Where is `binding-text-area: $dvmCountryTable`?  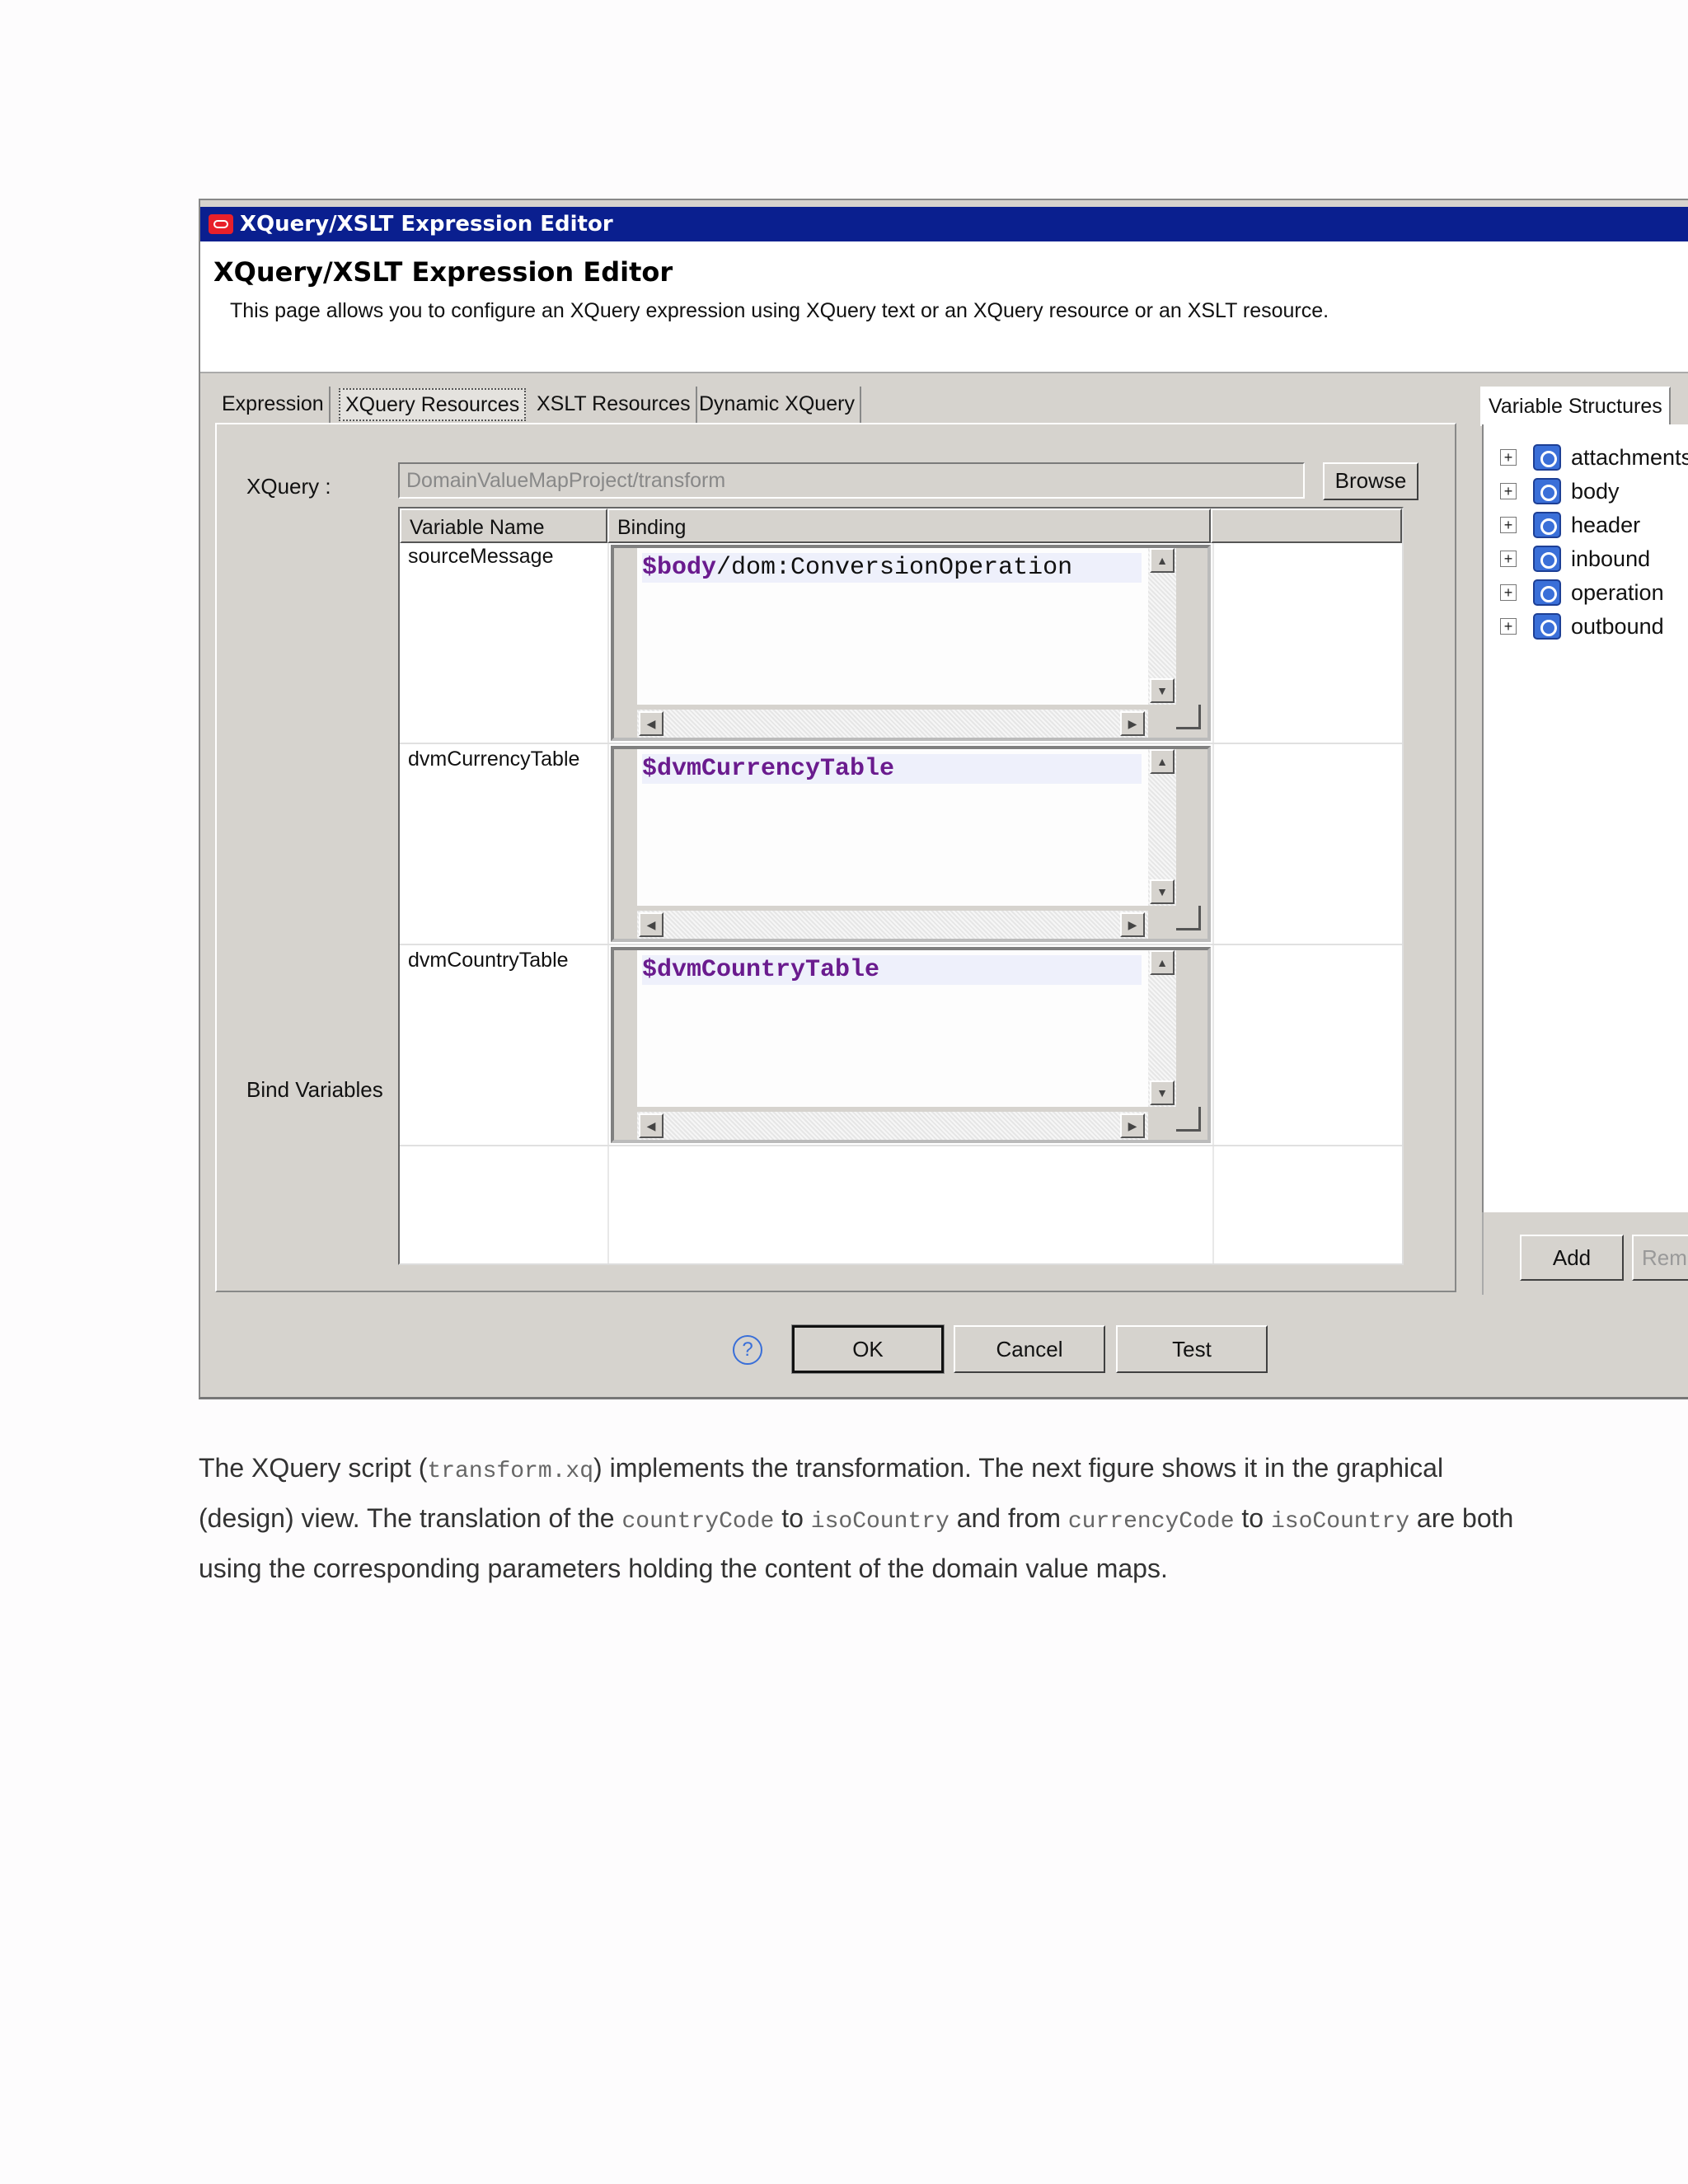
binding-text-area: $dvmCountryTable is located at coordinates (893, 1028).